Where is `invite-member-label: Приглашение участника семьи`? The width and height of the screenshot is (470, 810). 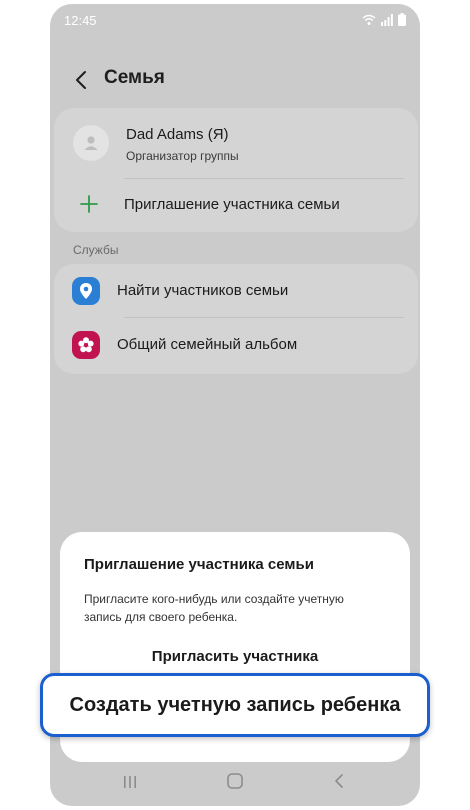
invite-member-label: Приглашение участника семьи is located at coordinates (232, 204).